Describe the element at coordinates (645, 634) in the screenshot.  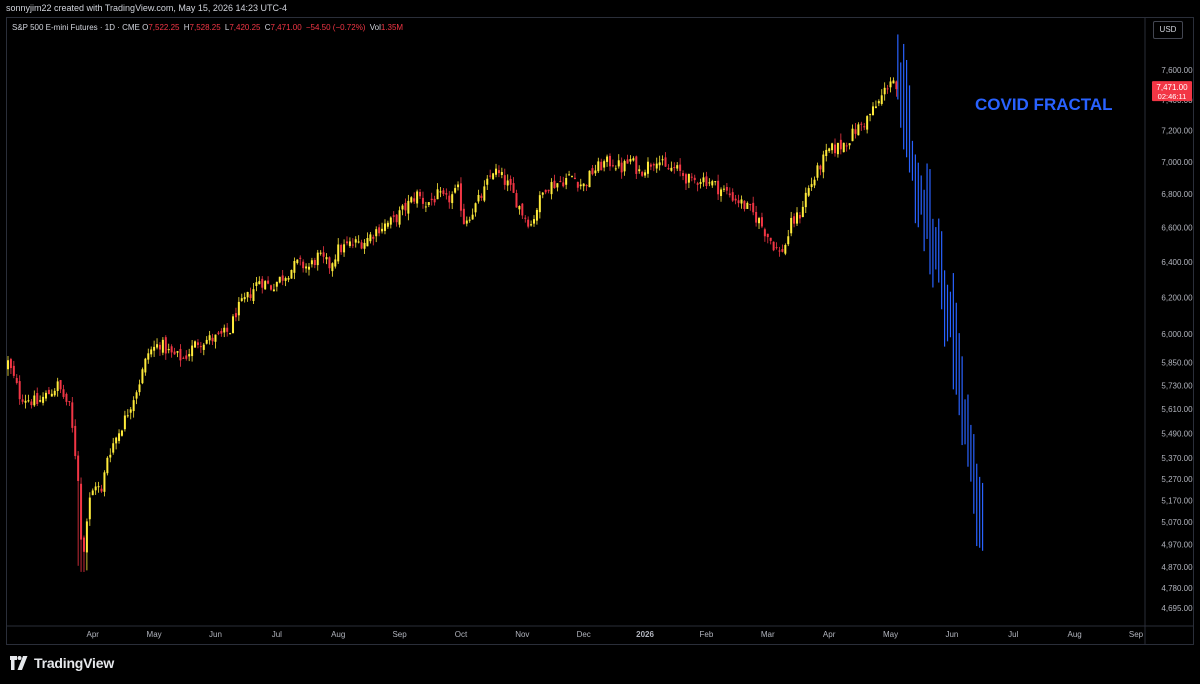
I see `time-axis-tick: 2026` at that location.